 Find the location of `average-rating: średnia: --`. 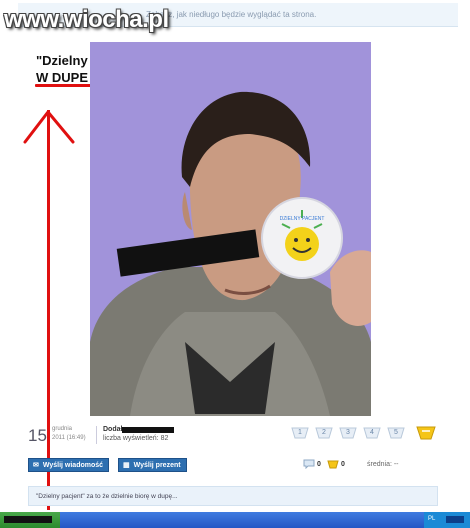

average-rating: średnia: -- is located at coordinates (383, 464).